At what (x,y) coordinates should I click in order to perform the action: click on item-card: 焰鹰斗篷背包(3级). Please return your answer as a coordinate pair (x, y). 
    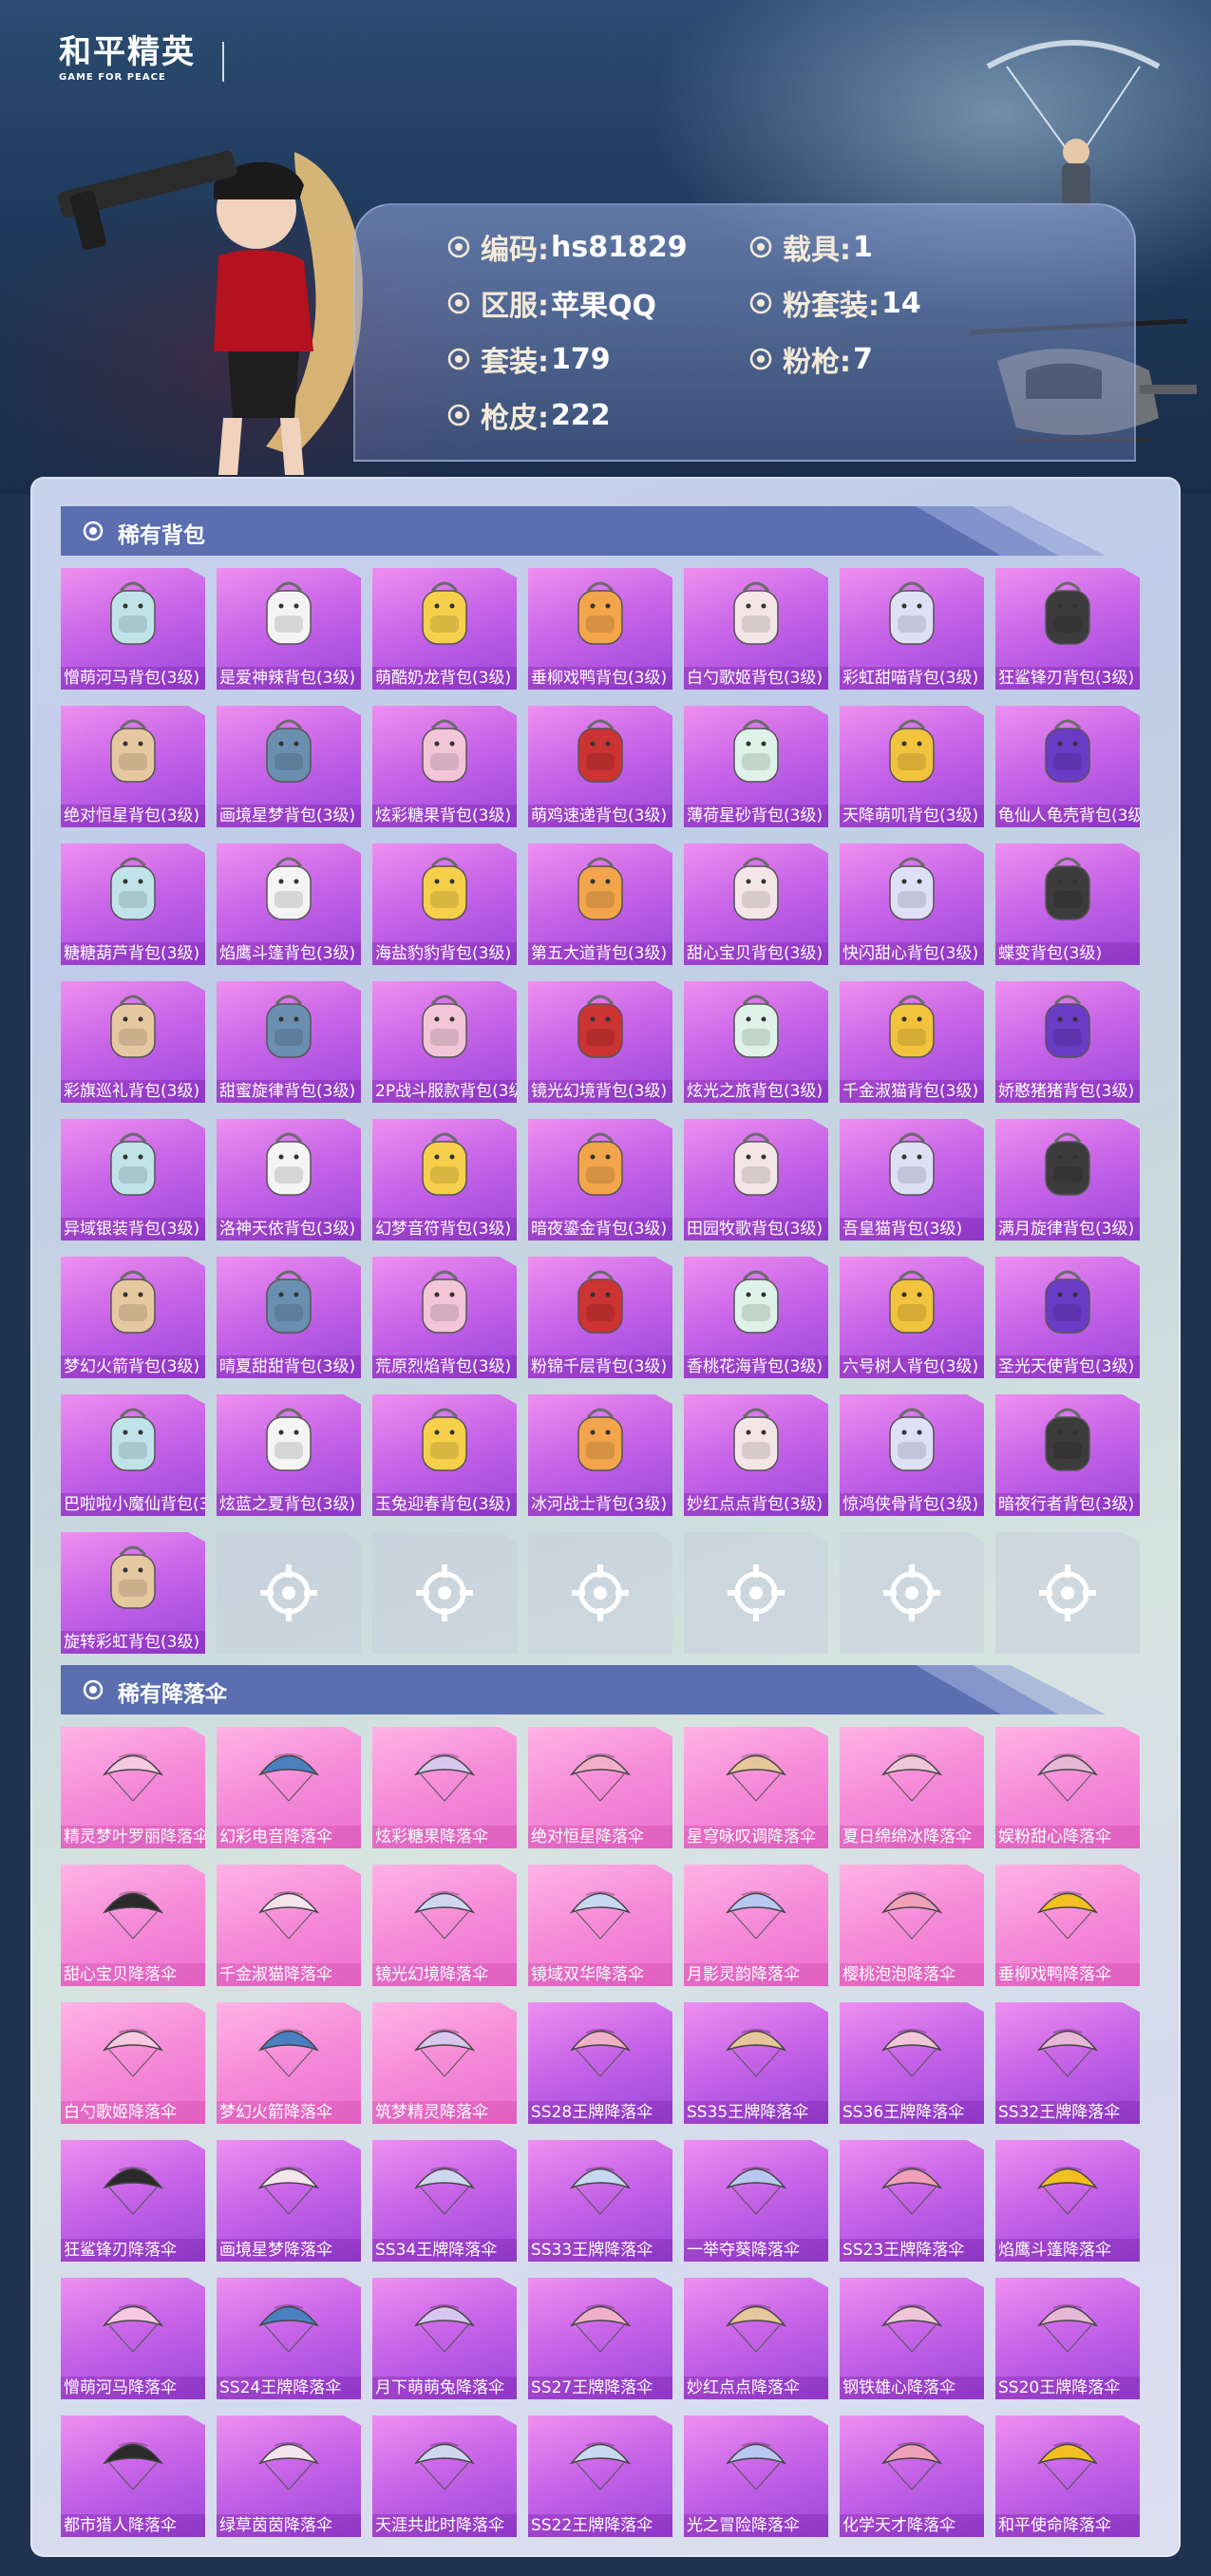
    Looking at the image, I should click on (289, 907).